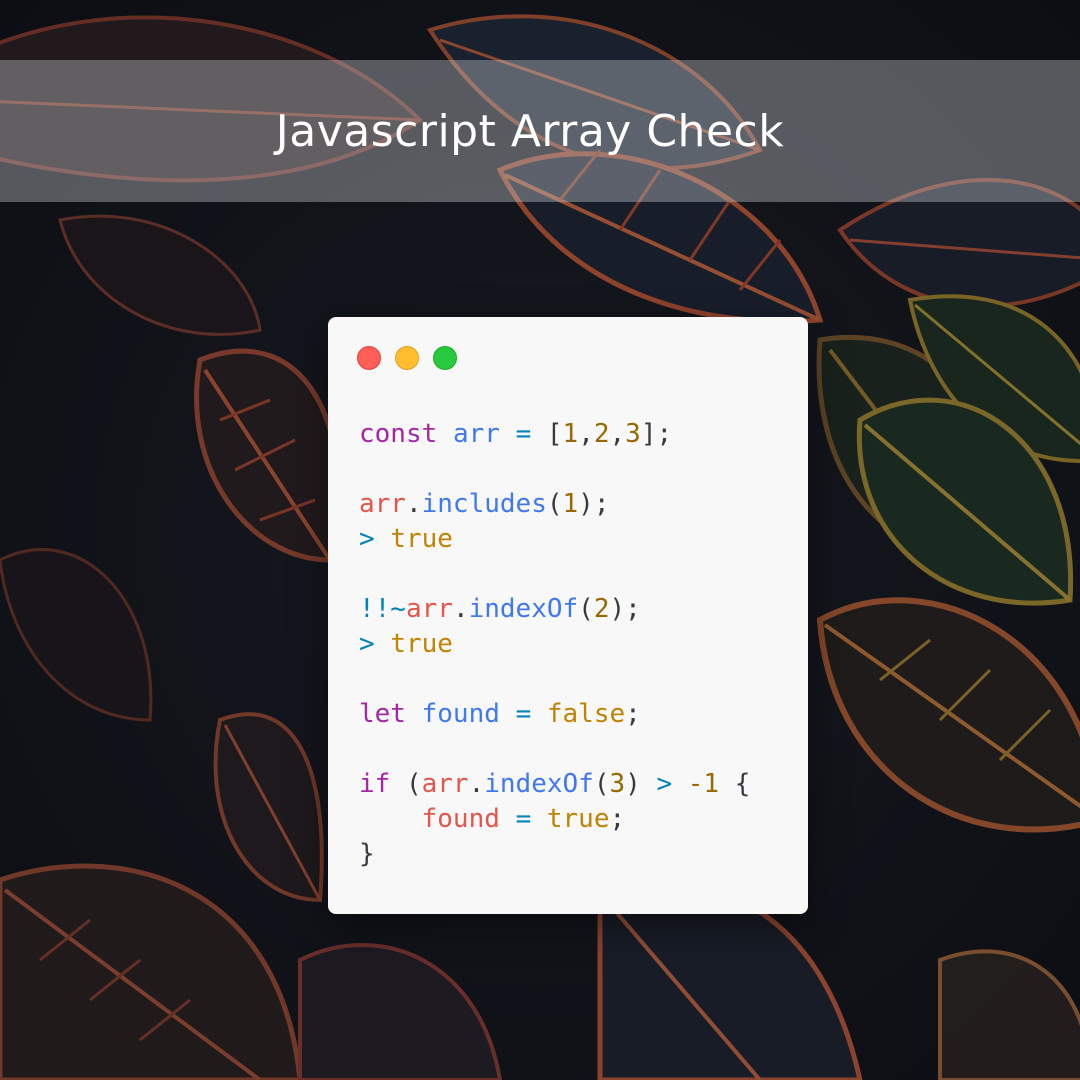 This screenshot has width=1080, height=1080. What do you see at coordinates (656, 434) in the screenshot?
I see `code-token-plain: ];` at bounding box center [656, 434].